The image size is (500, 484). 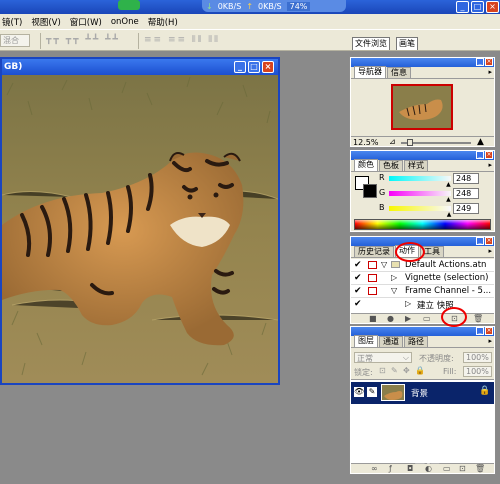 What do you see at coordinates (240, 67) in the screenshot?
I see `doc-minimize-button: _` at bounding box center [240, 67].